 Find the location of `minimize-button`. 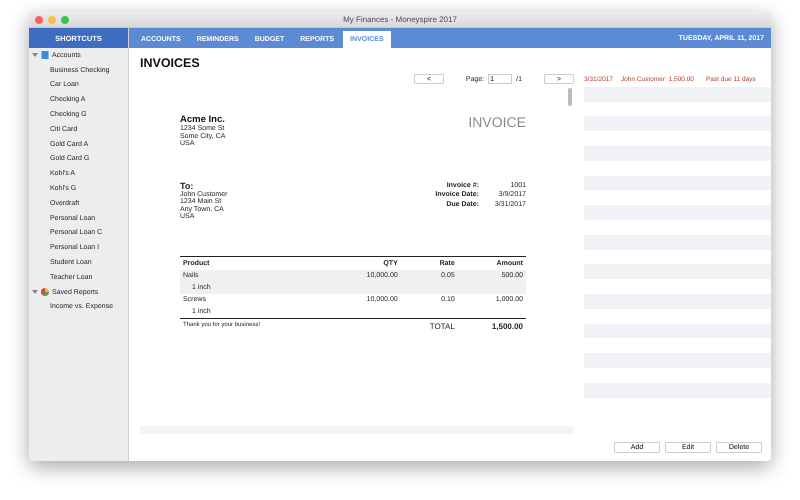

minimize-button is located at coordinates (52, 20).